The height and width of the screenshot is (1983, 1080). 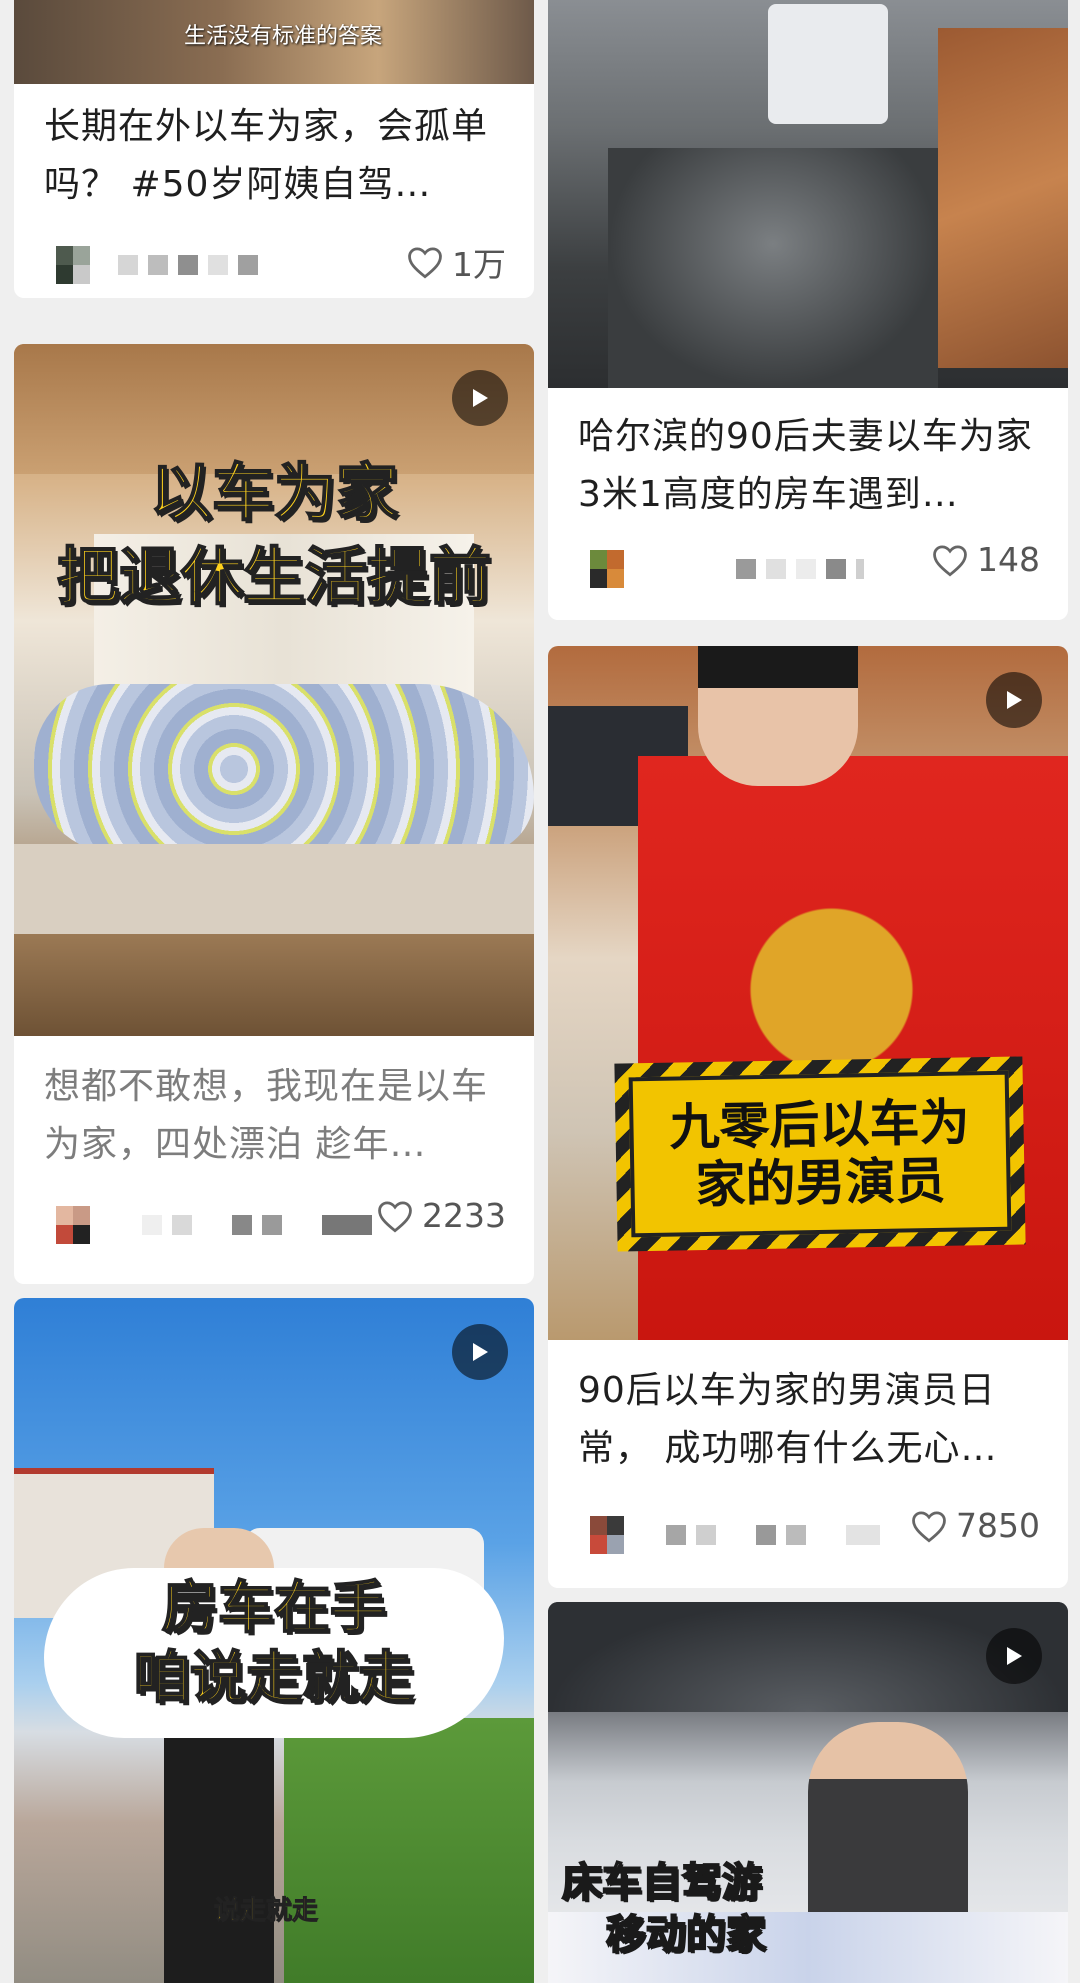 I want to click on grass, so click(x=409, y=1850).